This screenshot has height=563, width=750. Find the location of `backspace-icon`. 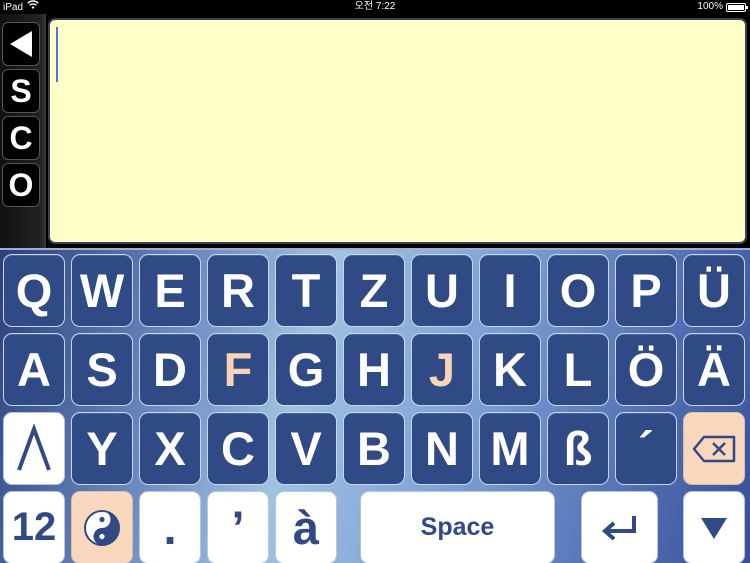

backspace-icon is located at coordinates (714, 448).